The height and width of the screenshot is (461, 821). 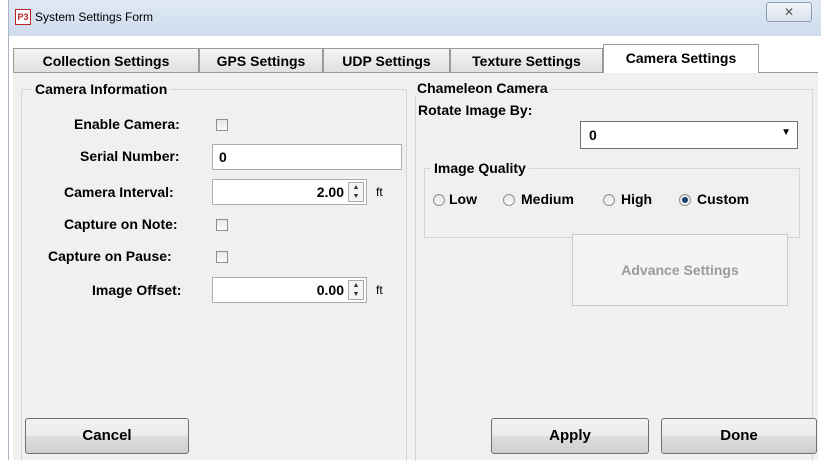 What do you see at coordinates (680, 270) in the screenshot?
I see `advance-settings-button: Advance Settings` at bounding box center [680, 270].